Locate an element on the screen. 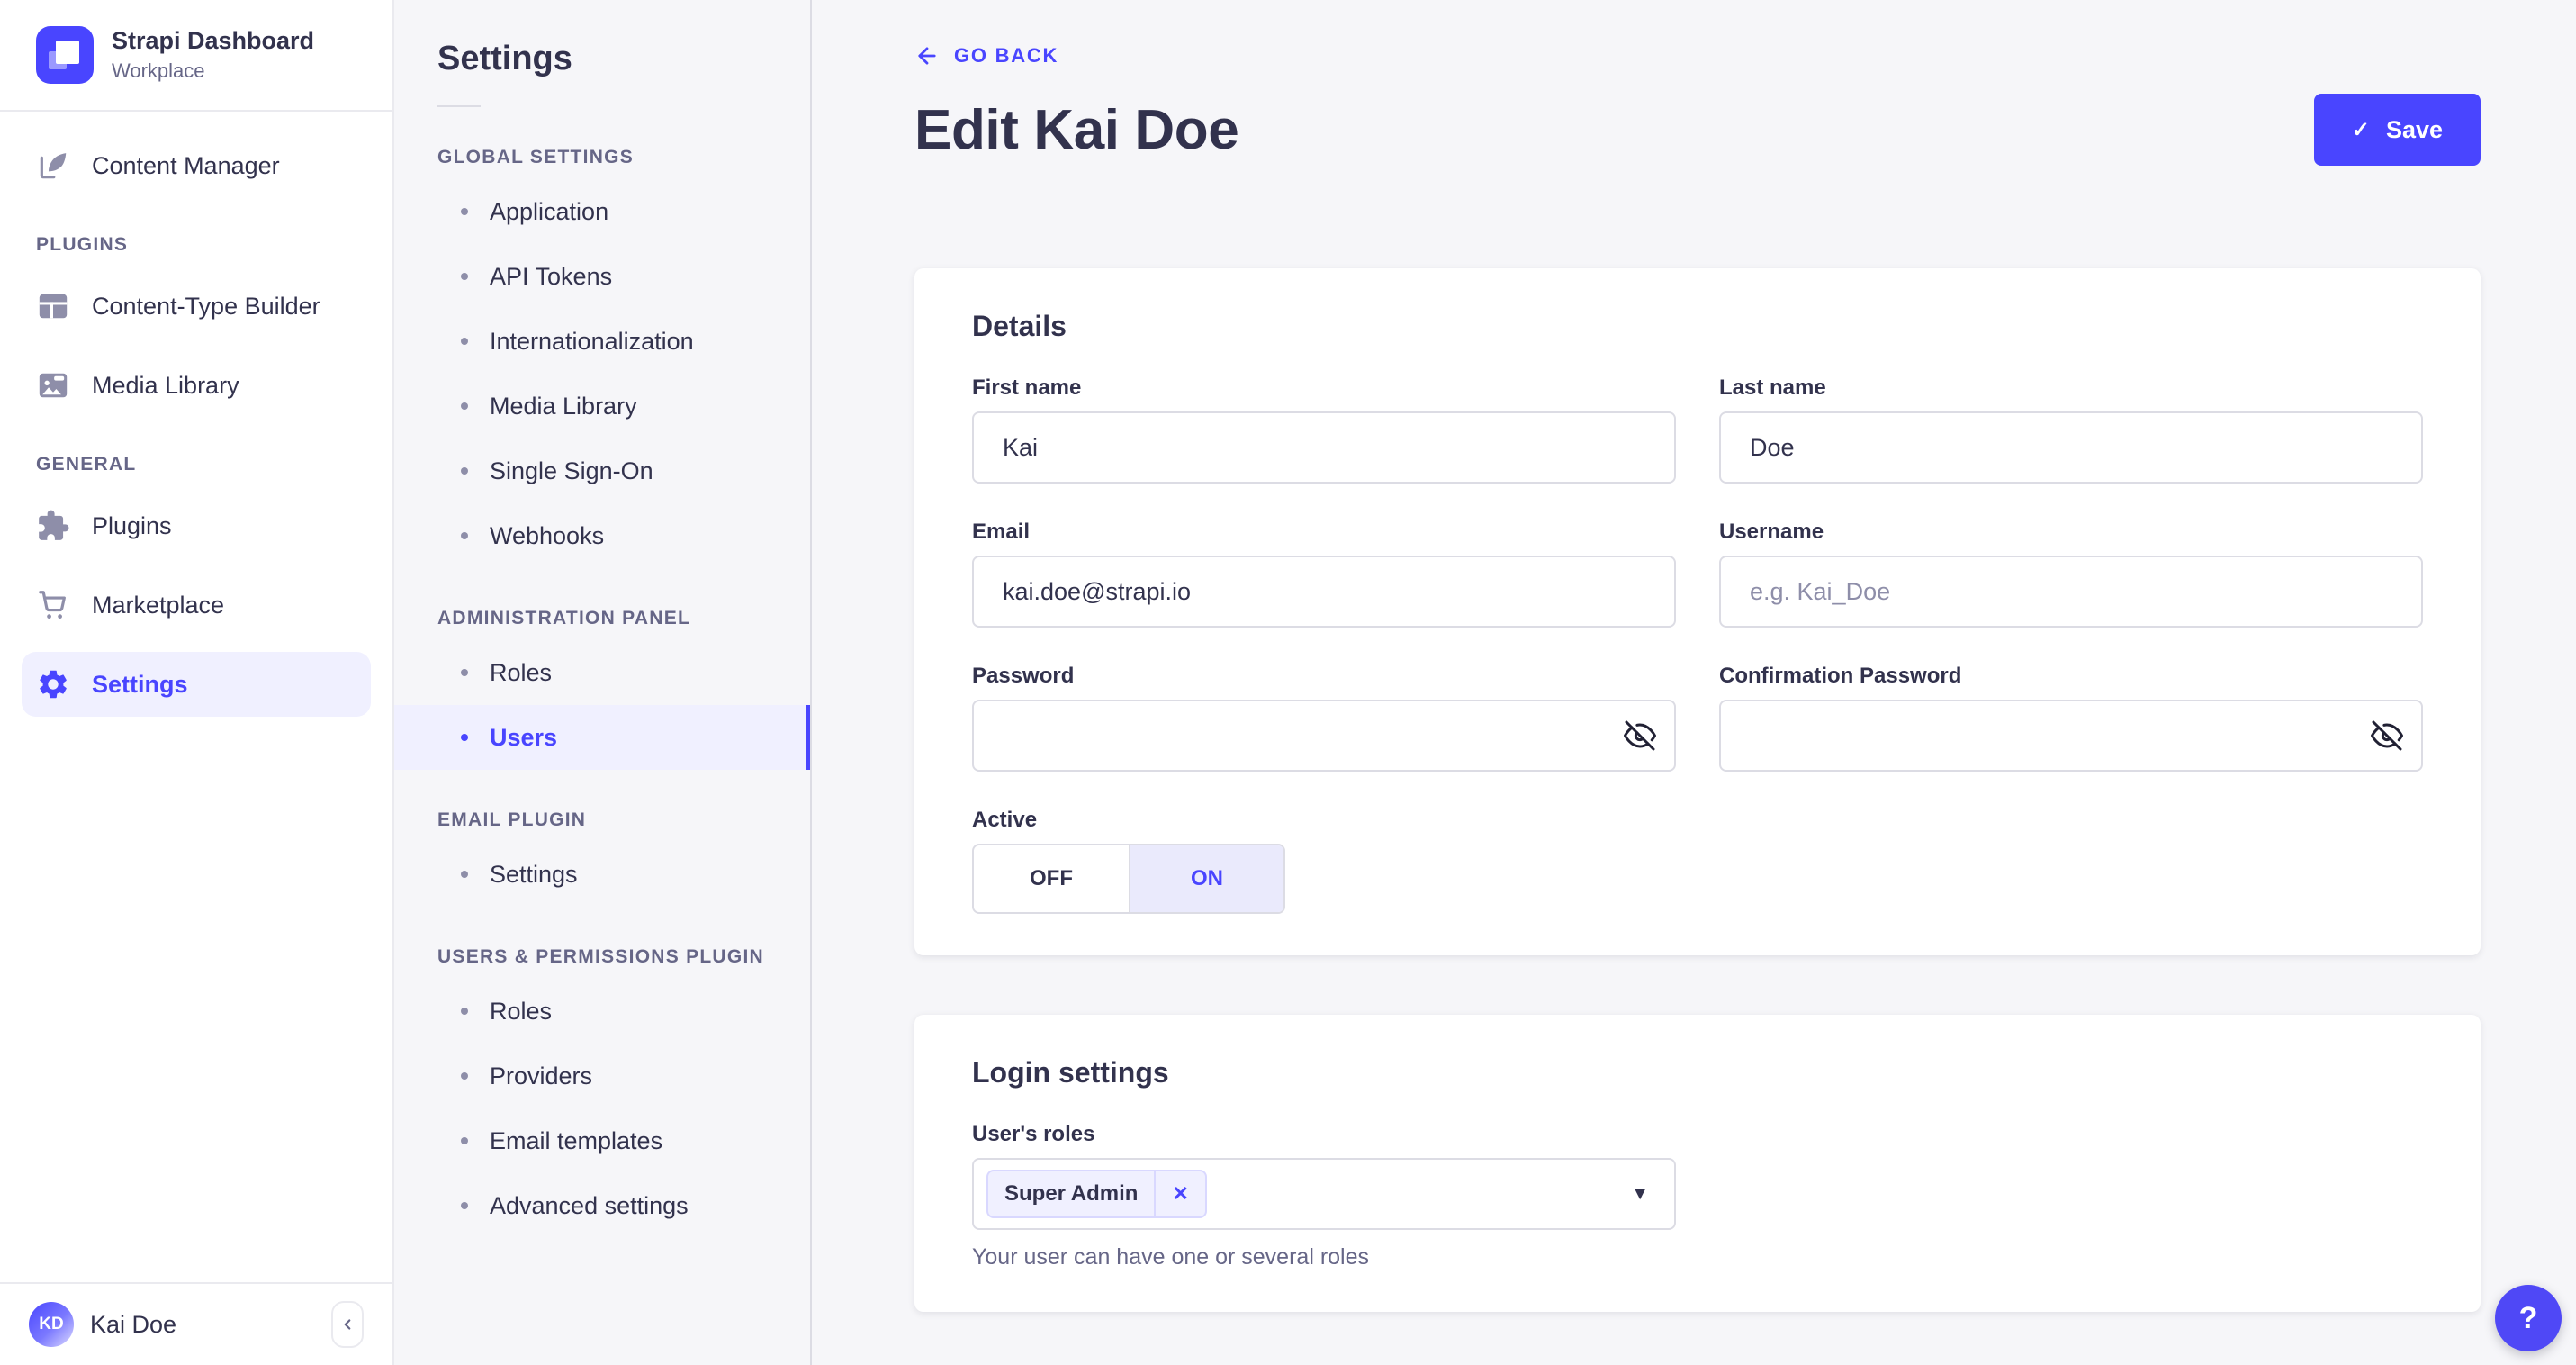 This screenshot has height=1365, width=2576. toggle-on-button: ON is located at coordinates (1206, 879).